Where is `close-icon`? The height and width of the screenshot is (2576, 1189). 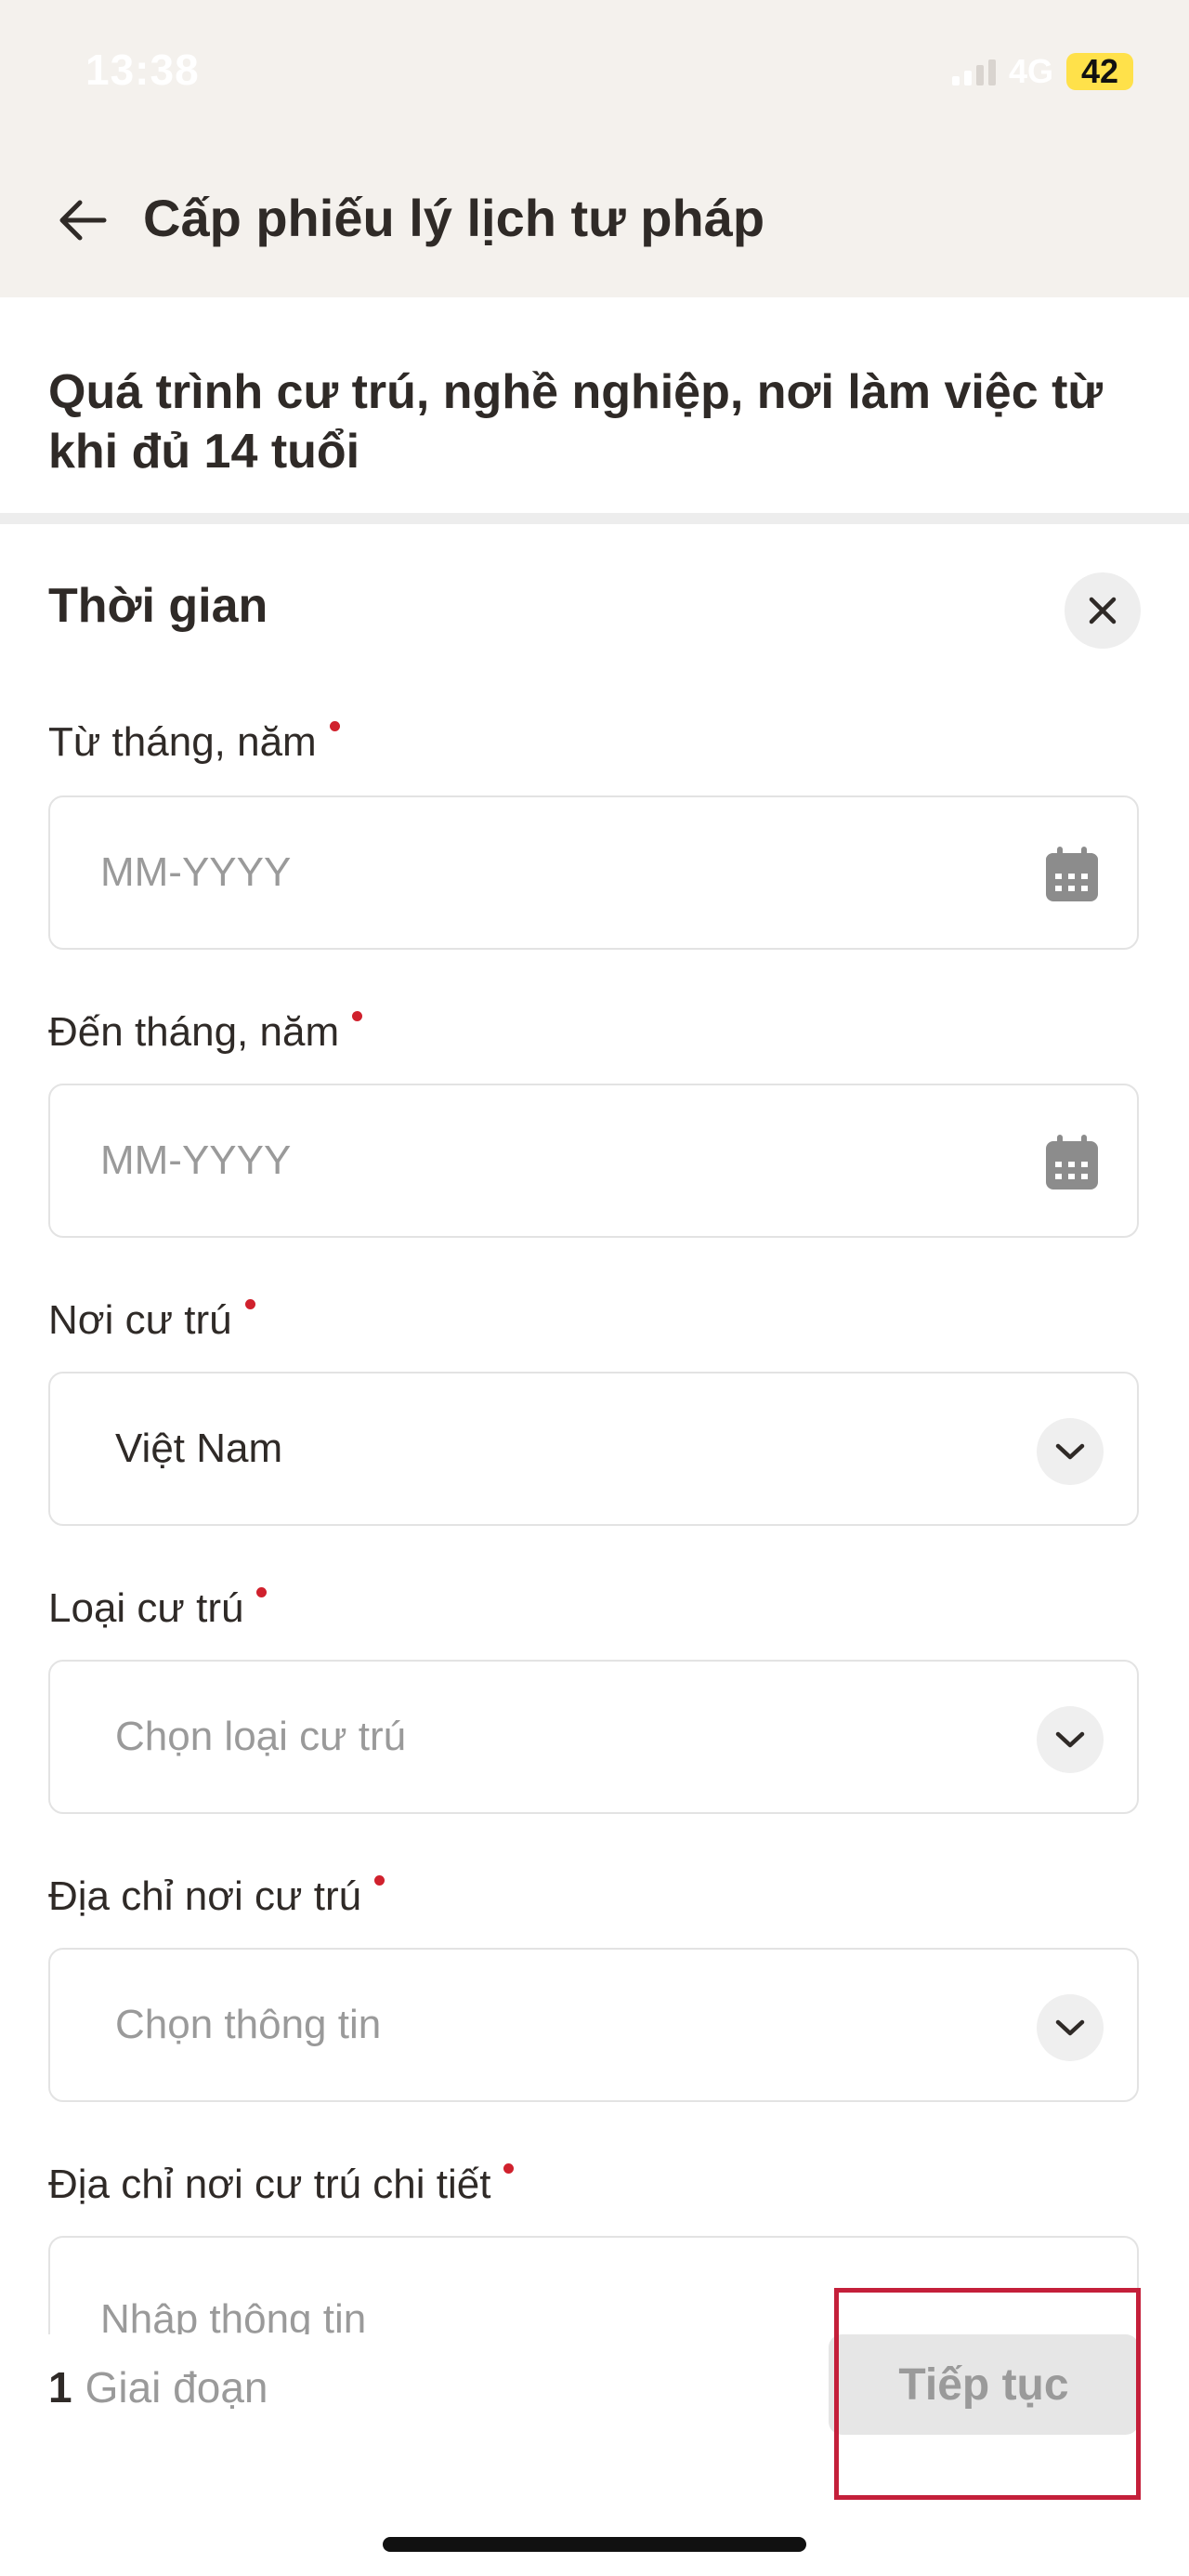 close-icon is located at coordinates (1103, 610).